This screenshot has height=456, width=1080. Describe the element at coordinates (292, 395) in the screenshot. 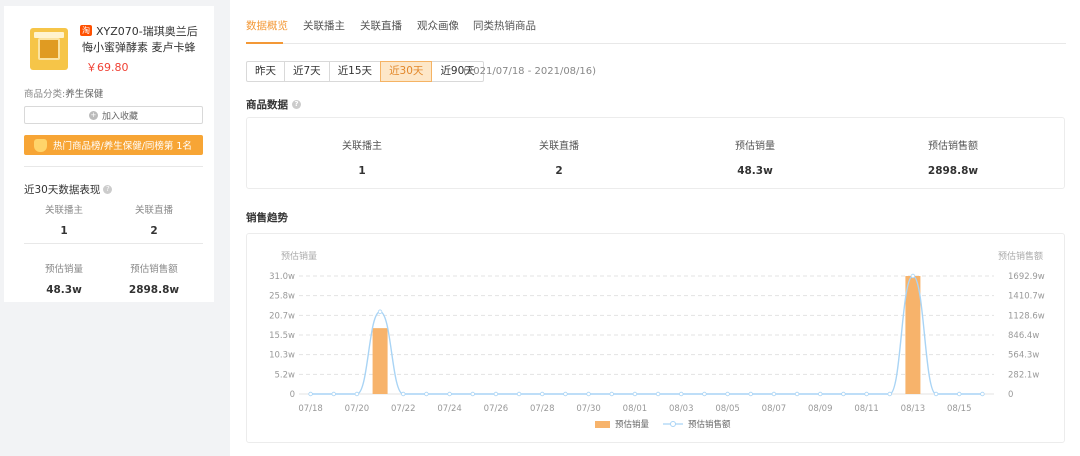

I see `y-left-tick-label: 0` at that location.